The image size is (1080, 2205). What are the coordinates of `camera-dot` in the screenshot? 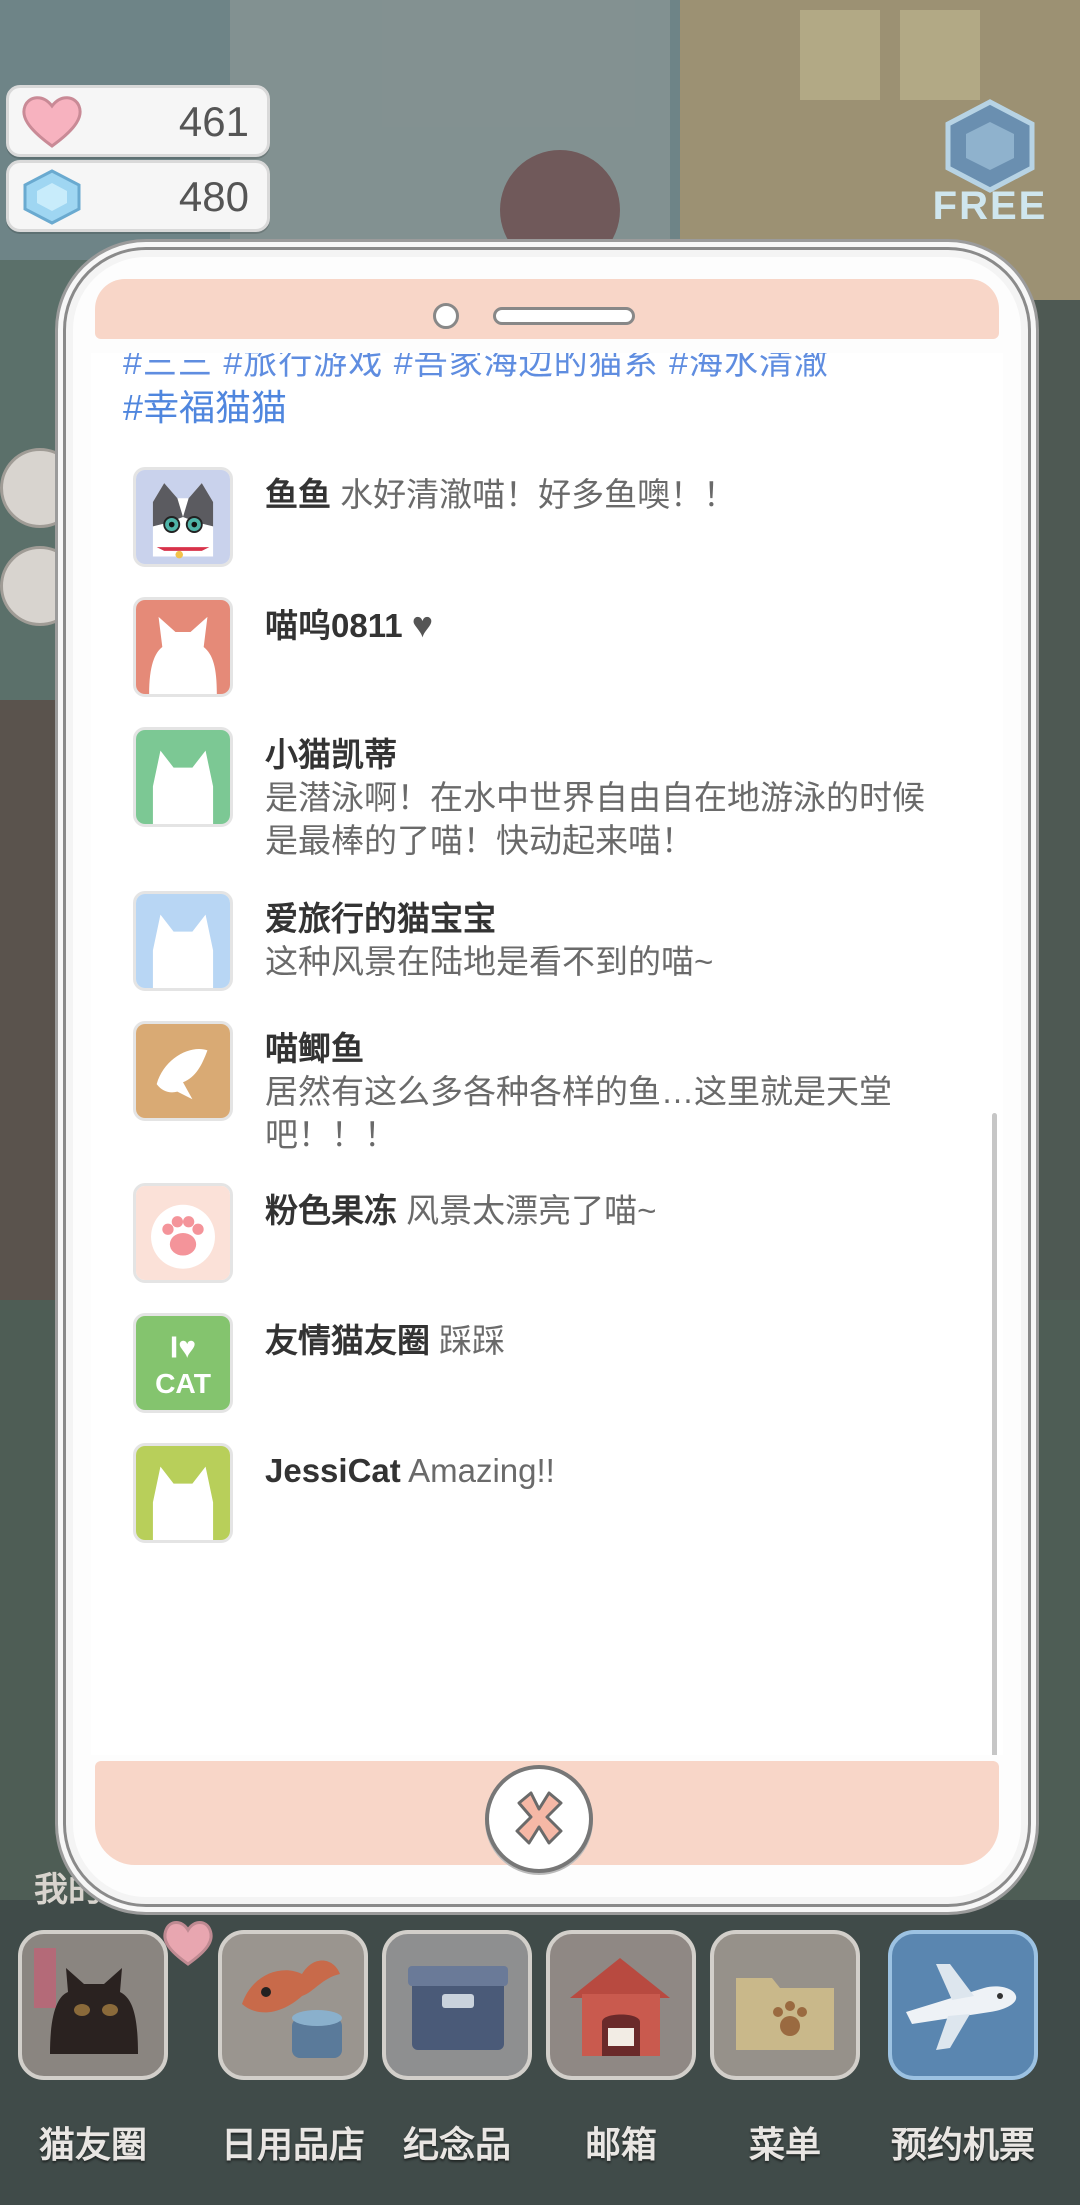 It's located at (446, 316).